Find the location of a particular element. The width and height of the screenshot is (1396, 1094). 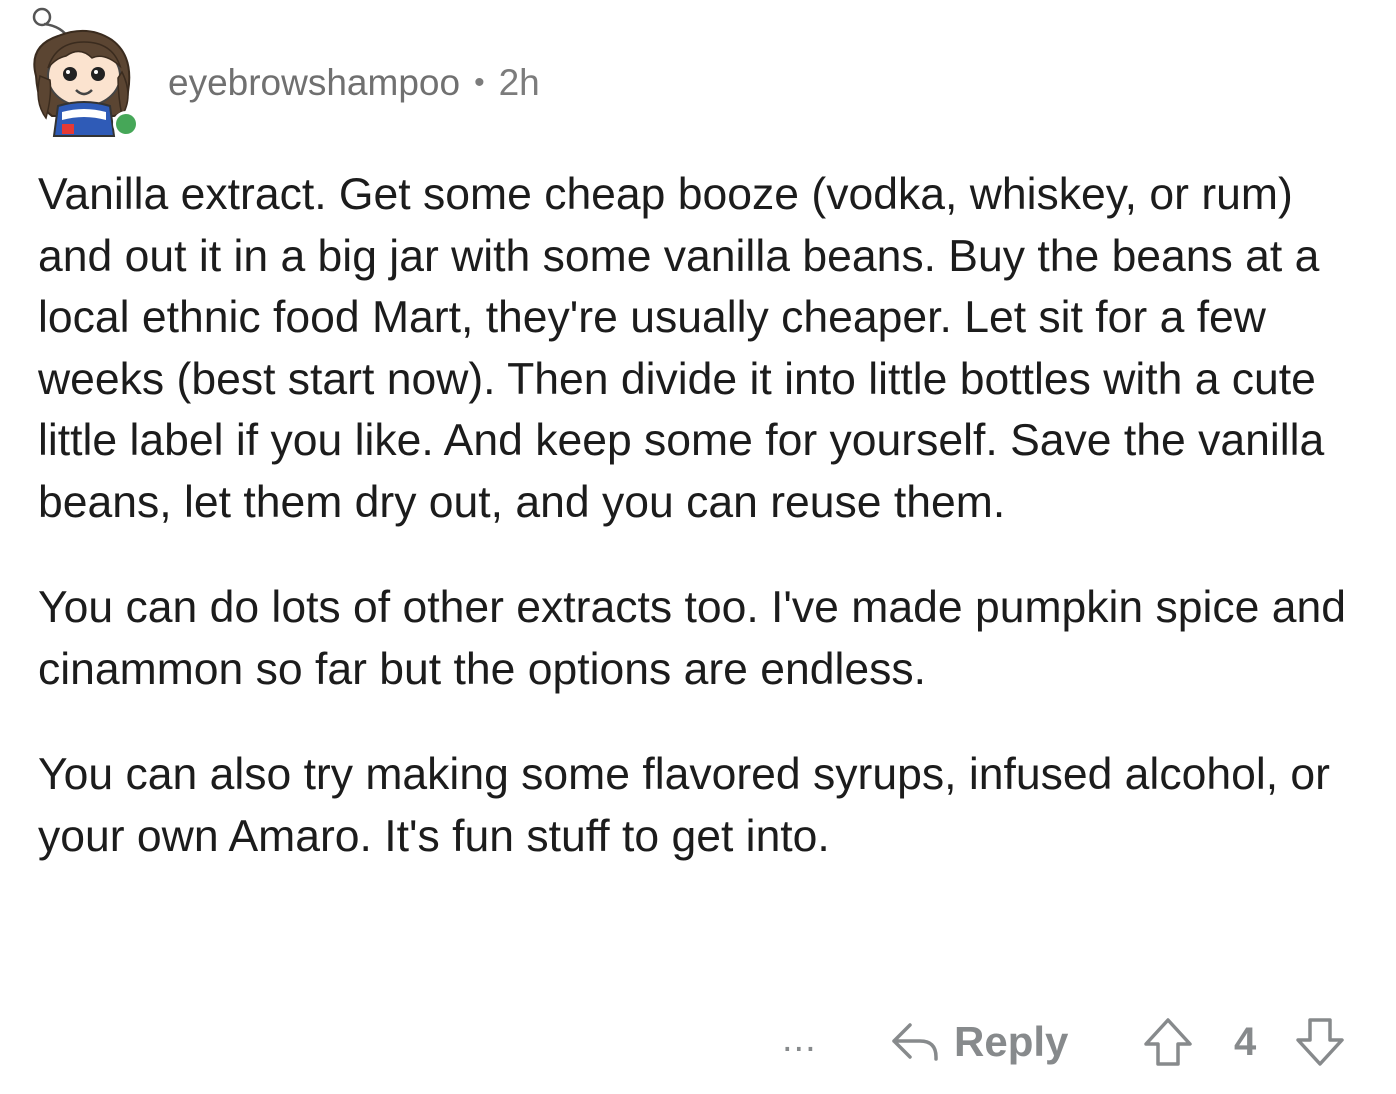

upvote-arrow-icon is located at coordinates (1168, 1042).